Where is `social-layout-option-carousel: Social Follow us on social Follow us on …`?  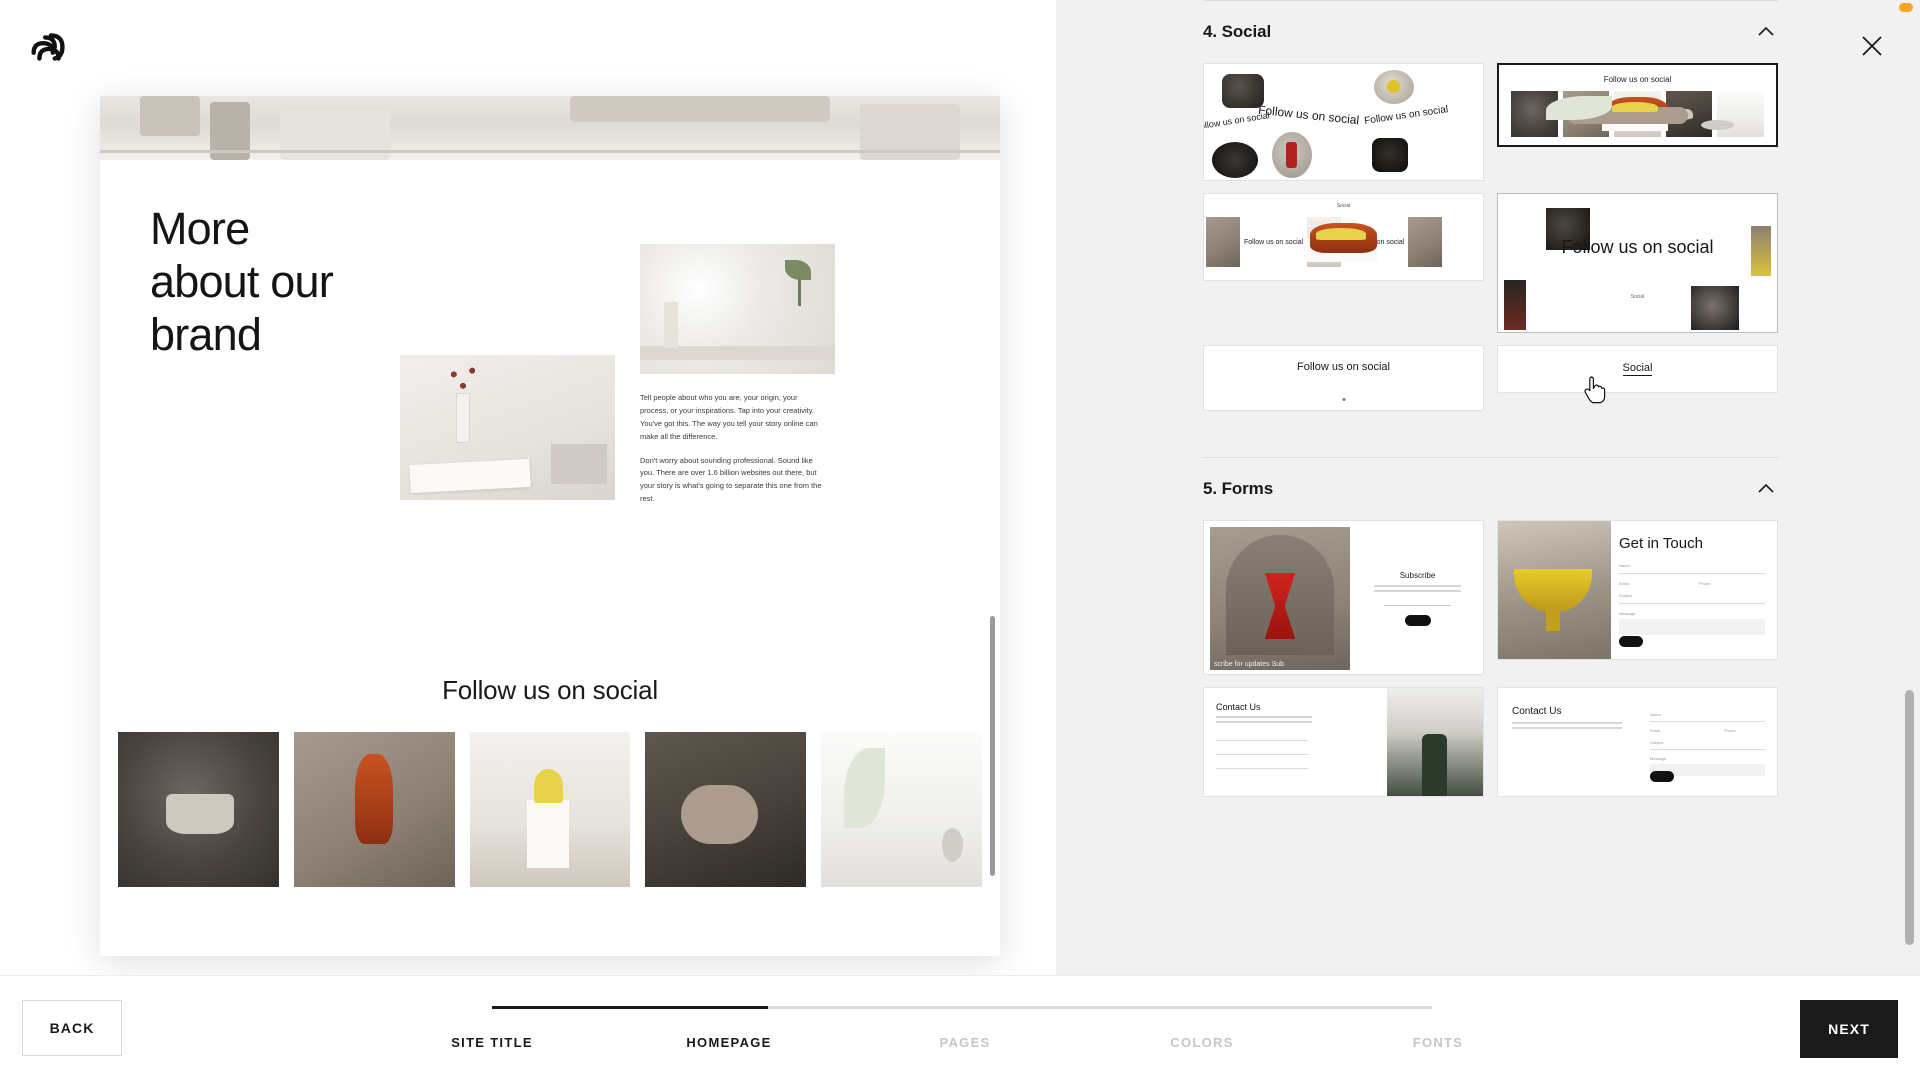 social-layout-option-carousel: Social Follow us on social Follow us on … is located at coordinates (1343, 237).